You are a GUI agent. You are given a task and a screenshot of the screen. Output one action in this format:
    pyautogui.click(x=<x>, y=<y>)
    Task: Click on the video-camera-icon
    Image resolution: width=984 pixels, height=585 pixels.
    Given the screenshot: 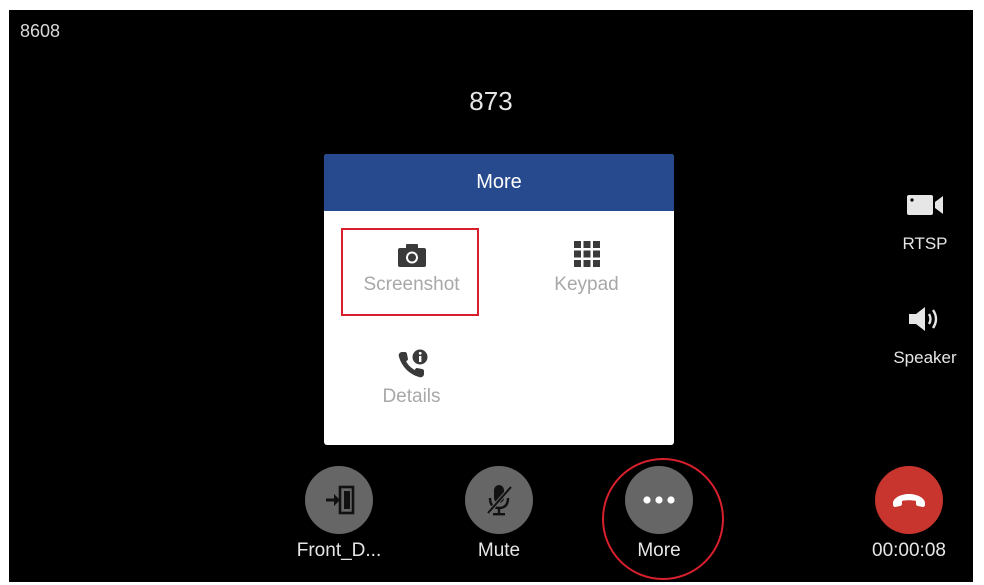 What is the action you would take?
    pyautogui.click(x=925, y=205)
    